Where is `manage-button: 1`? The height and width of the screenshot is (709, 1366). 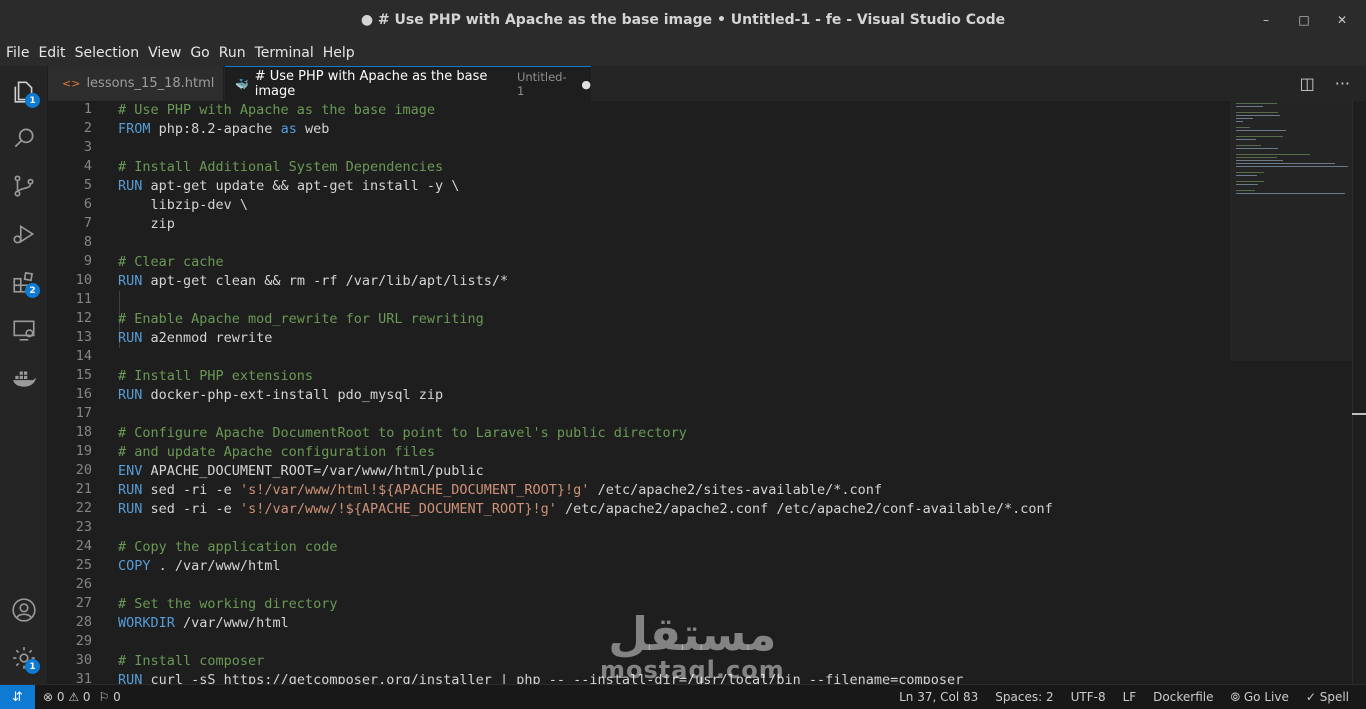 manage-button: 1 is located at coordinates (24, 658).